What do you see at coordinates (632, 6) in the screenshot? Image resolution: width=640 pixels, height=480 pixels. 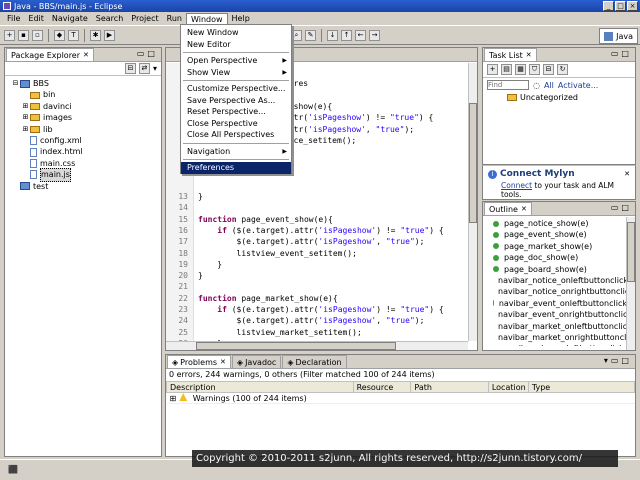 I see `close-button: ×` at bounding box center [632, 6].